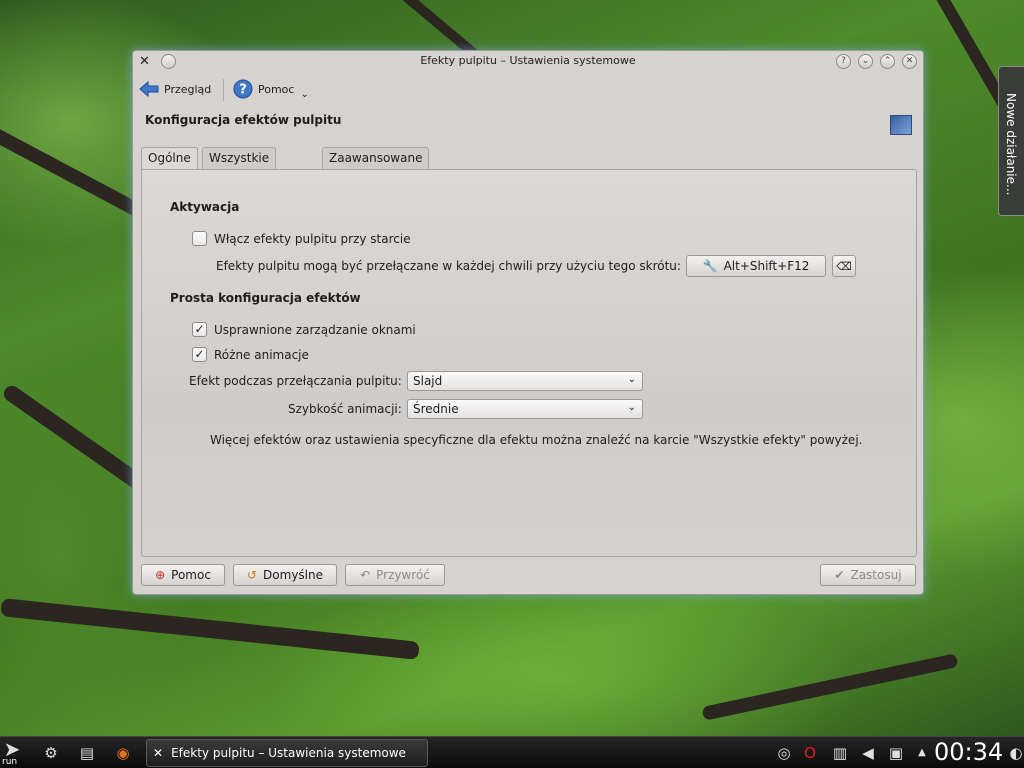 This screenshot has height=768, width=1024. What do you see at coordinates (968, 752) in the screenshot?
I see `clock: 00:34` at bounding box center [968, 752].